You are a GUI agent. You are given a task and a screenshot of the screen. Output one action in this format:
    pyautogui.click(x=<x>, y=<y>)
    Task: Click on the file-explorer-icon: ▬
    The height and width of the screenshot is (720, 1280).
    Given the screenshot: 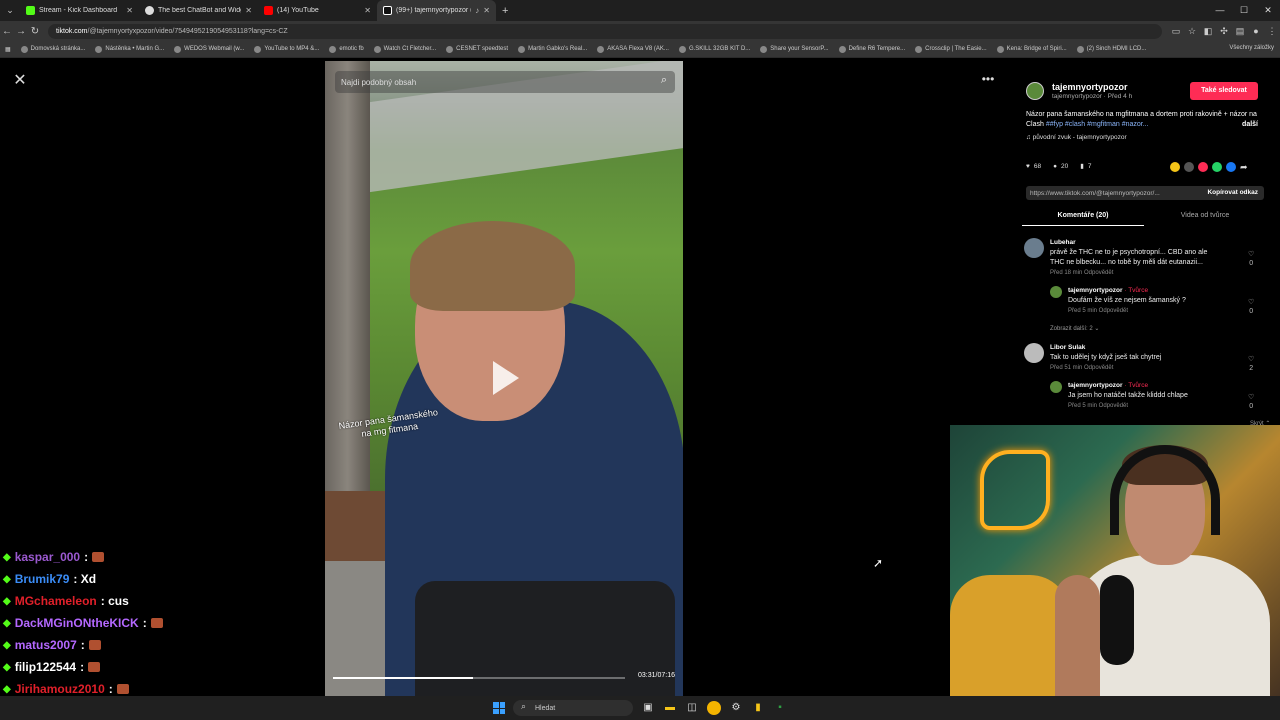 What is the action you would take?
    pyautogui.click(x=670, y=708)
    